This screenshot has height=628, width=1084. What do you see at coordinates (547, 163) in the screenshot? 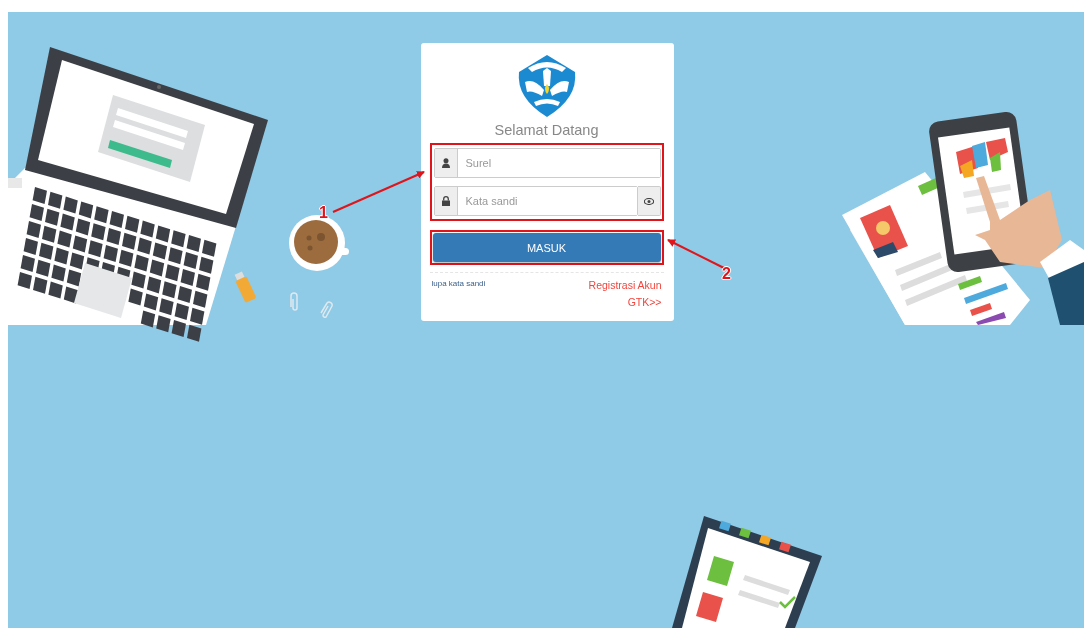
I see `email-field: Surel` at bounding box center [547, 163].